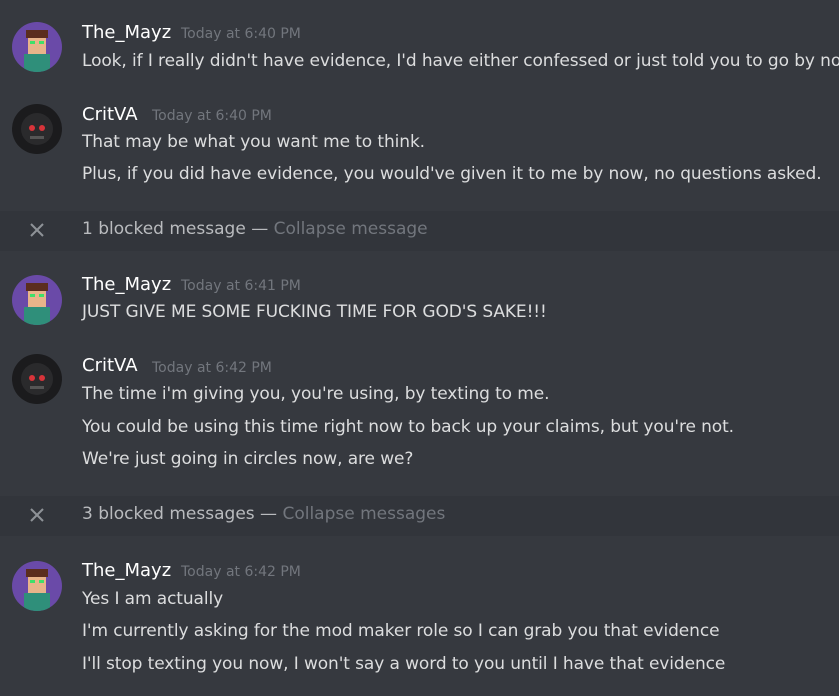 This screenshot has height=696, width=839. I want to click on blocked-messages-label: 1 blocked message — Collapse message, so click(255, 229).